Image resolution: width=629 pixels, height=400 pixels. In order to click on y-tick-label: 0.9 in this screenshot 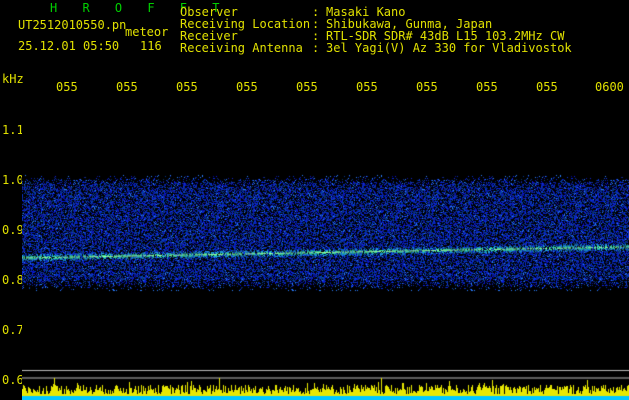, I will do `click(13, 230)`.